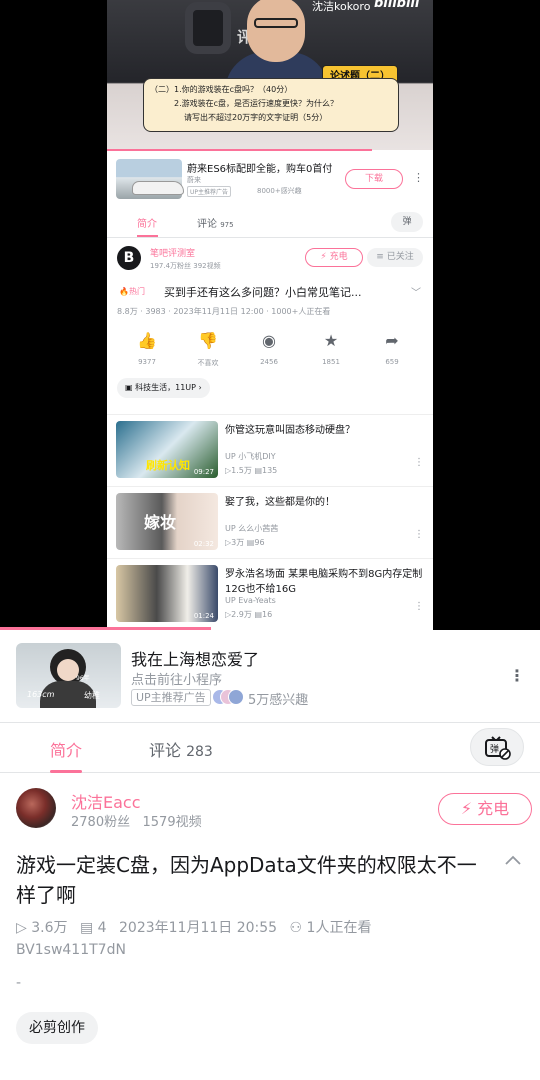 This screenshot has height=1080, width=540. Describe the element at coordinates (36, 808) in the screenshot. I see `uploader-avatar` at that location.